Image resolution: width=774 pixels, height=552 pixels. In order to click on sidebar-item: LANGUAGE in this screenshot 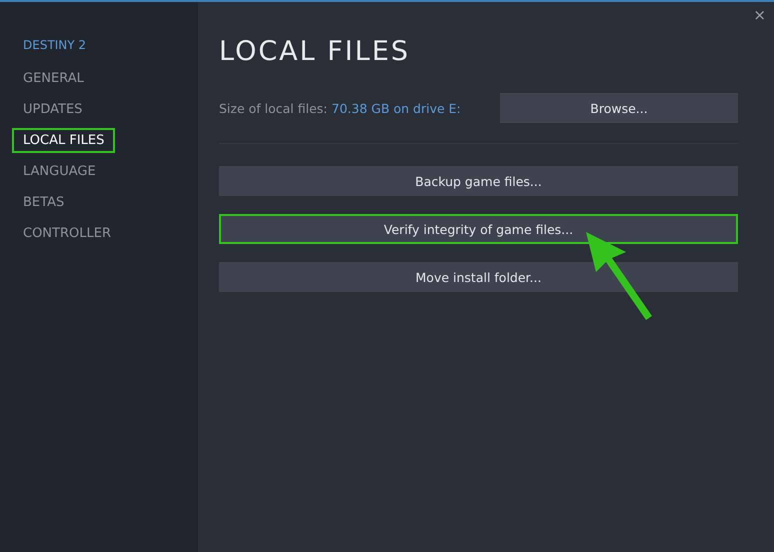, I will do `click(59, 171)`.